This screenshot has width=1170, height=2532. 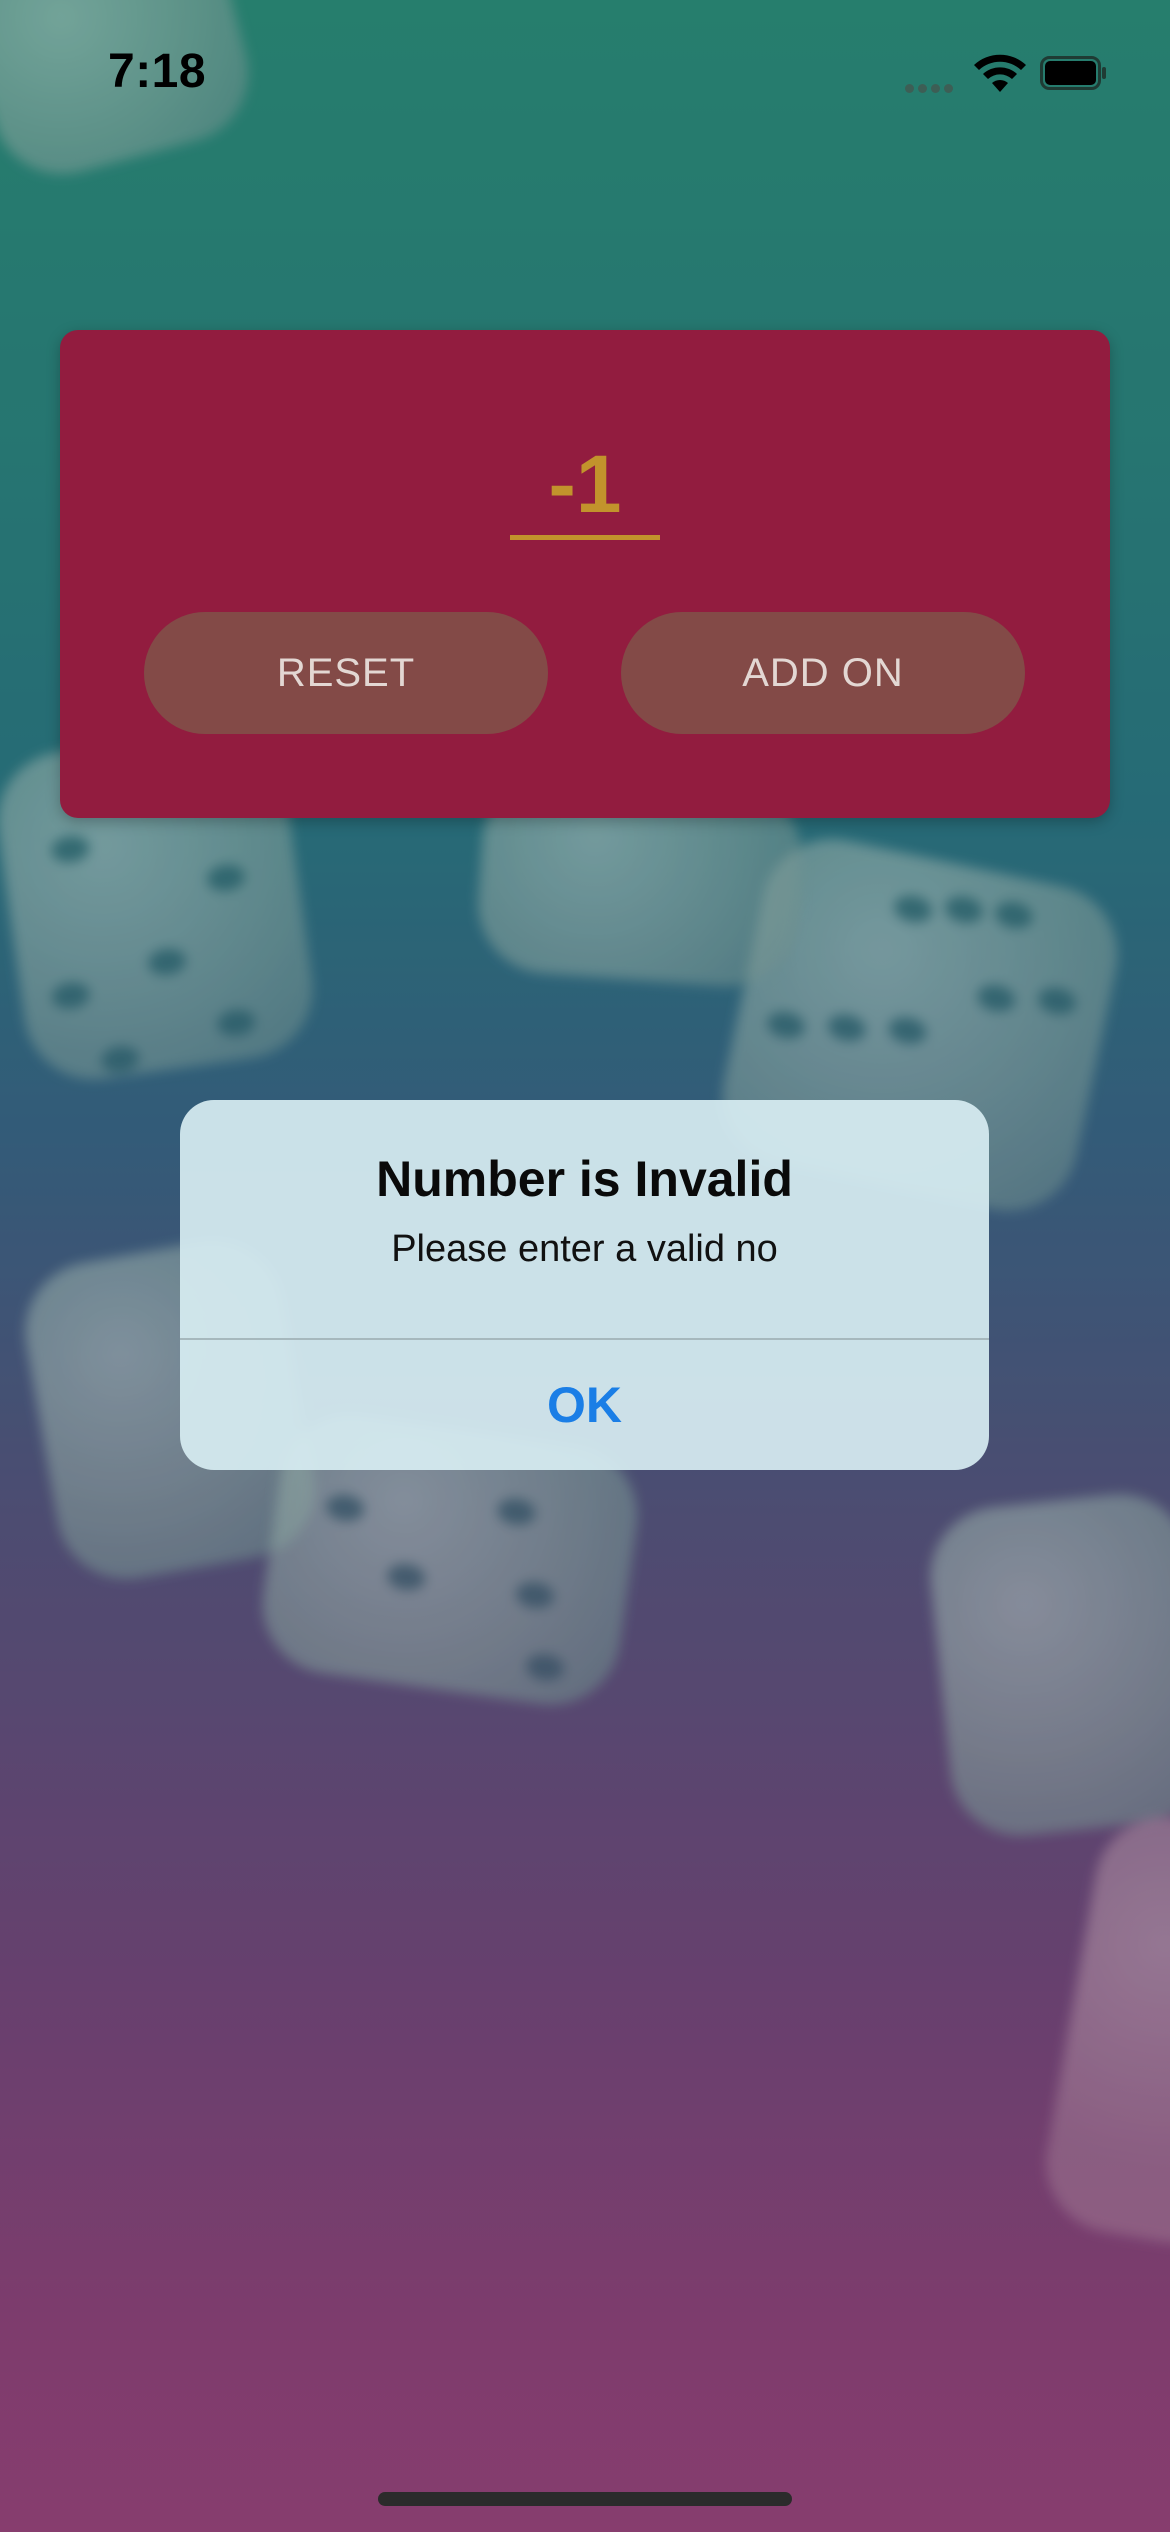 I want to click on signal-icon, so click(x=931, y=86).